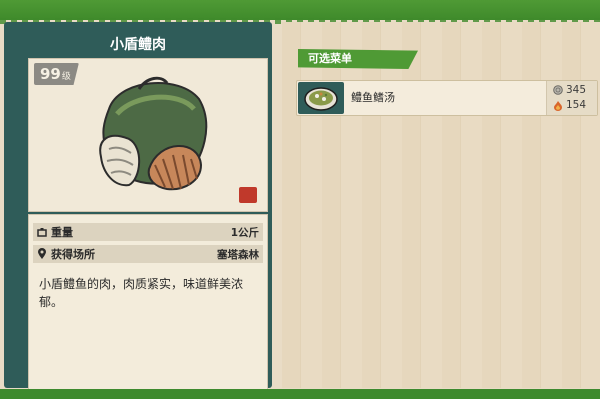 Image resolution: width=600 pixels, height=399 pixels. Describe the element at coordinates (148, 232) in the screenshot. I see `weight-row: 重量 1公斤` at that location.